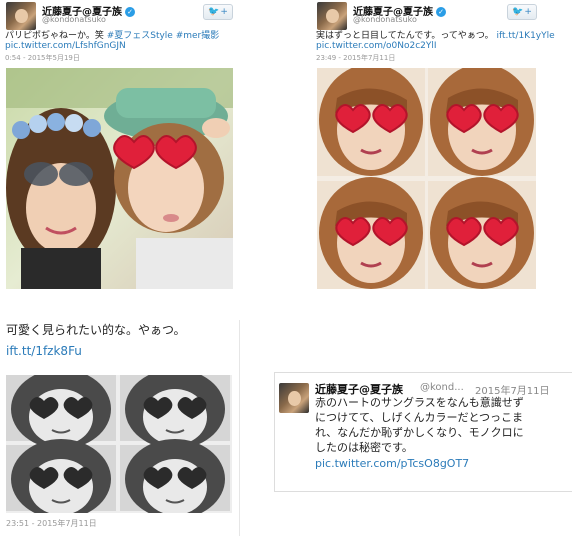 The width and height of the screenshot is (572, 536). What do you see at coordinates (419, 402) in the screenshot?
I see `tweet-text-line-1: 赤のハートのサングラスをなんも意識せず` at bounding box center [419, 402].